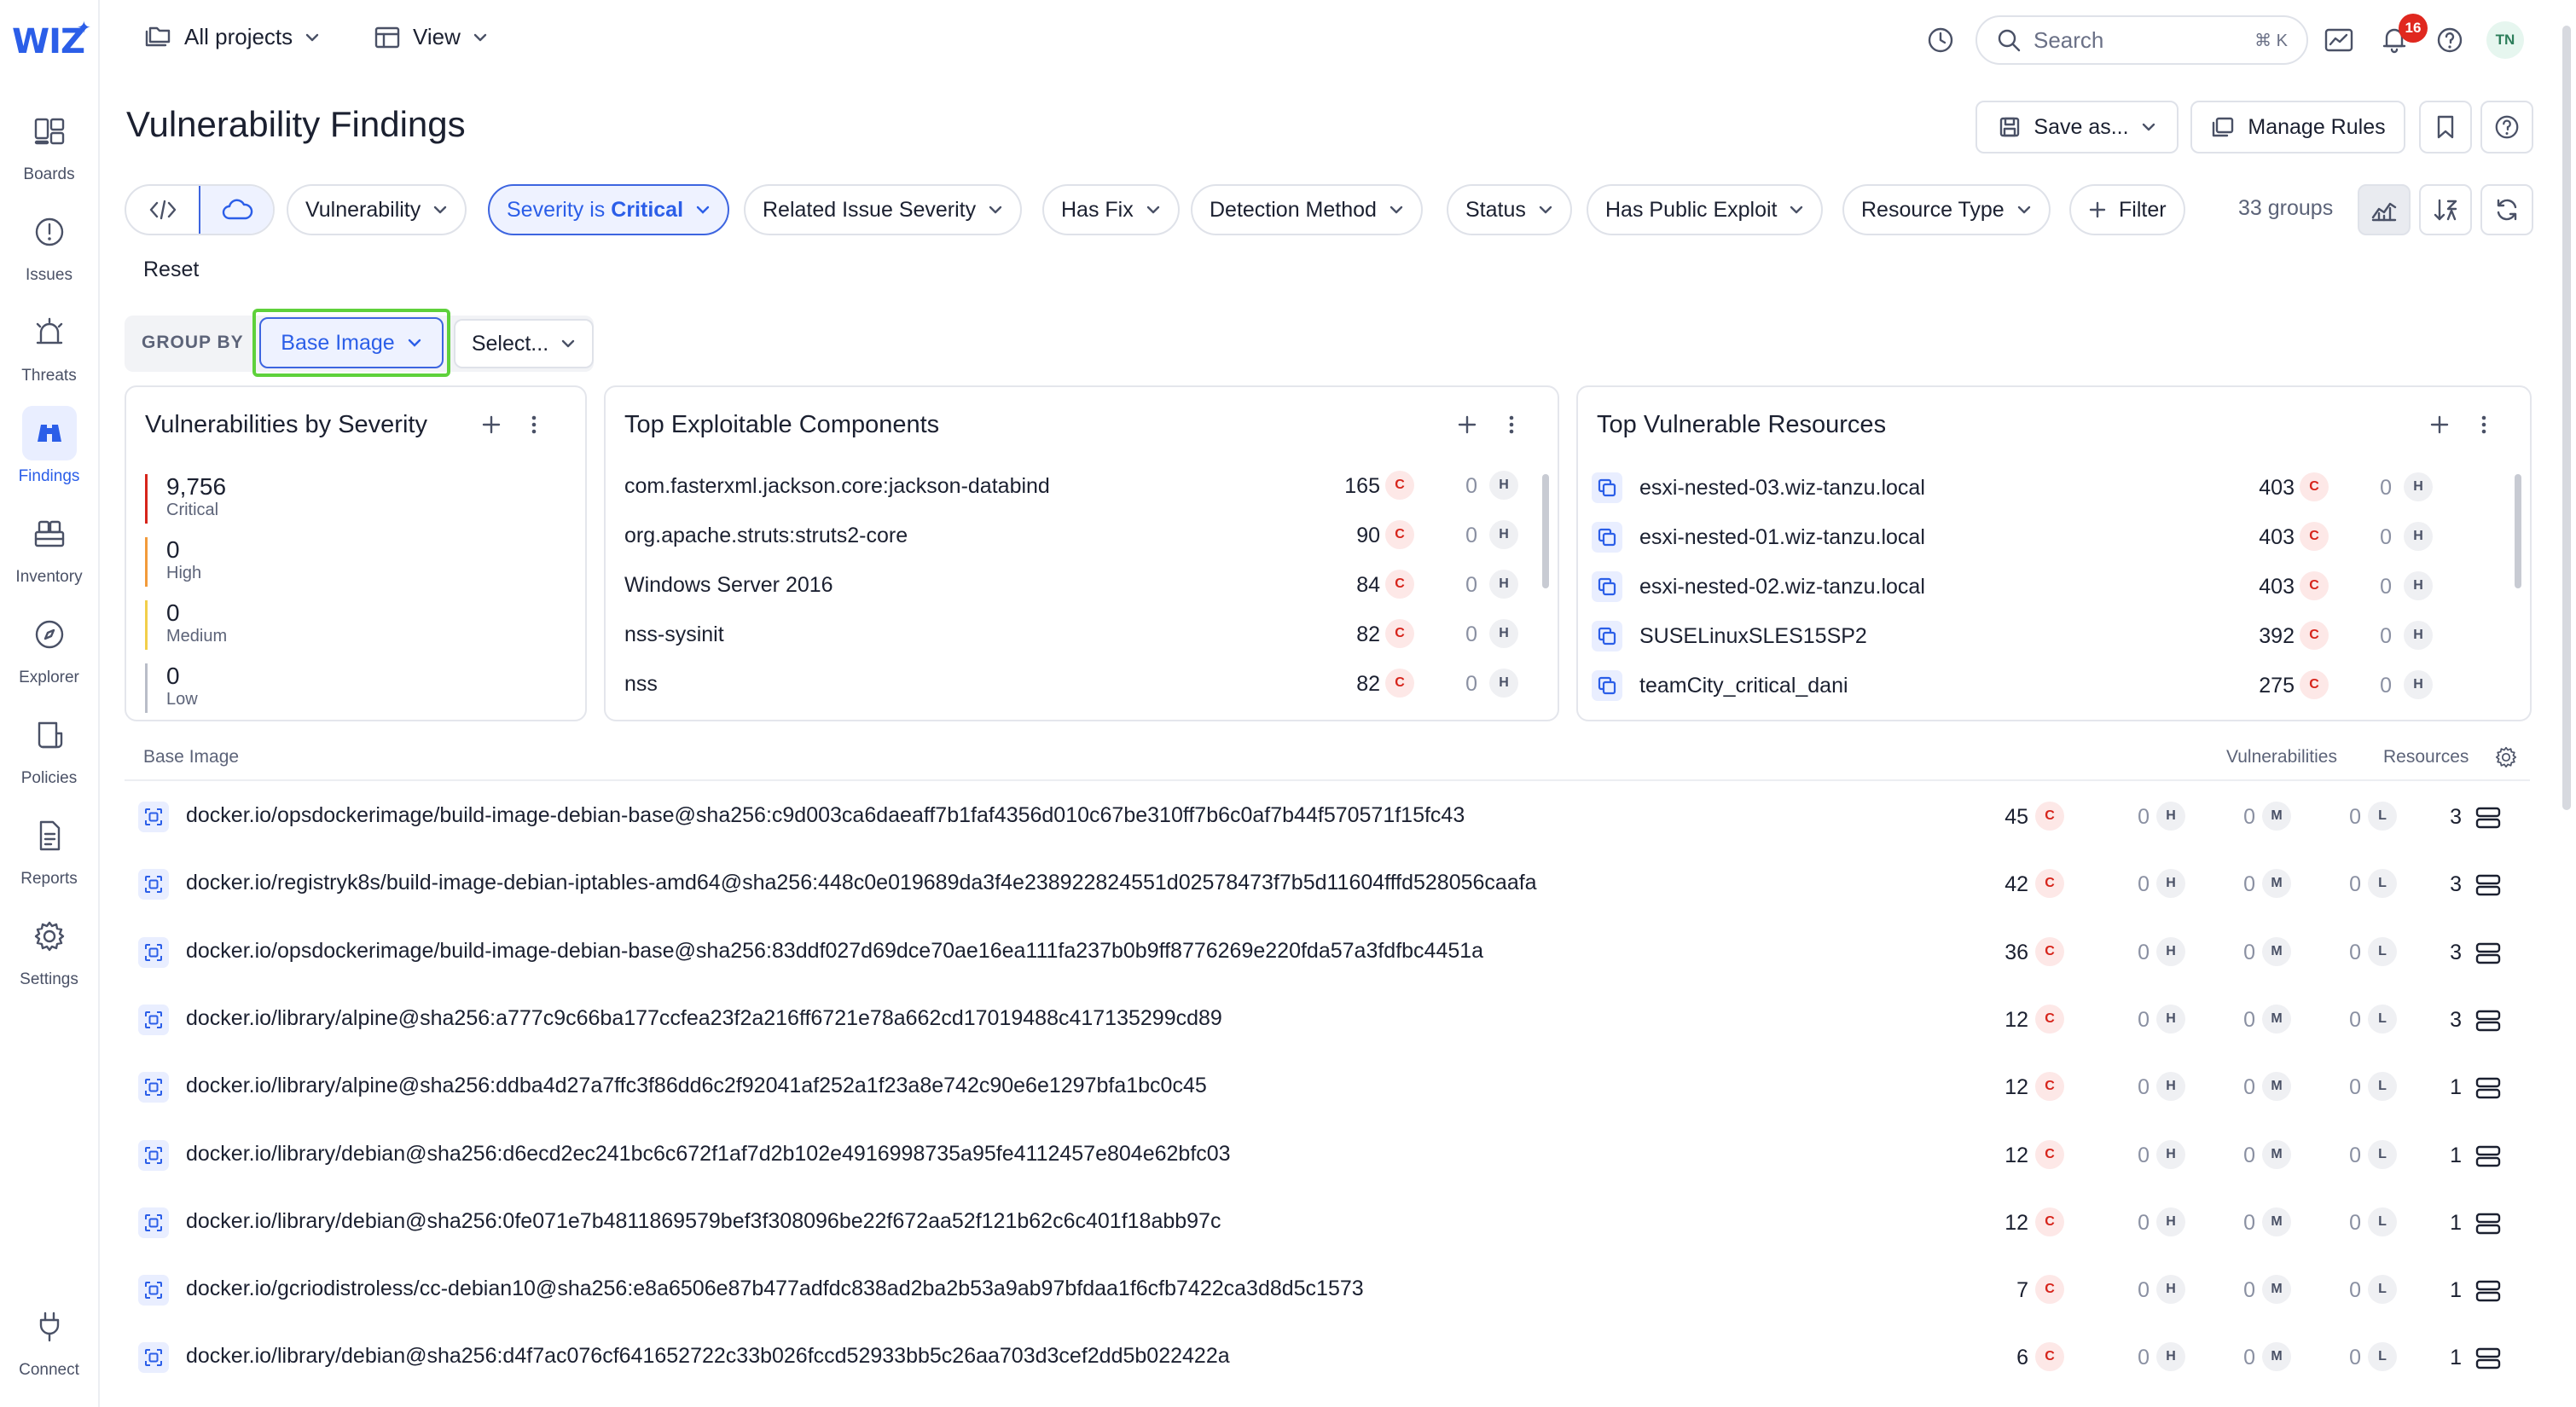  I want to click on column-header-resources: Resources, so click(2426, 757).